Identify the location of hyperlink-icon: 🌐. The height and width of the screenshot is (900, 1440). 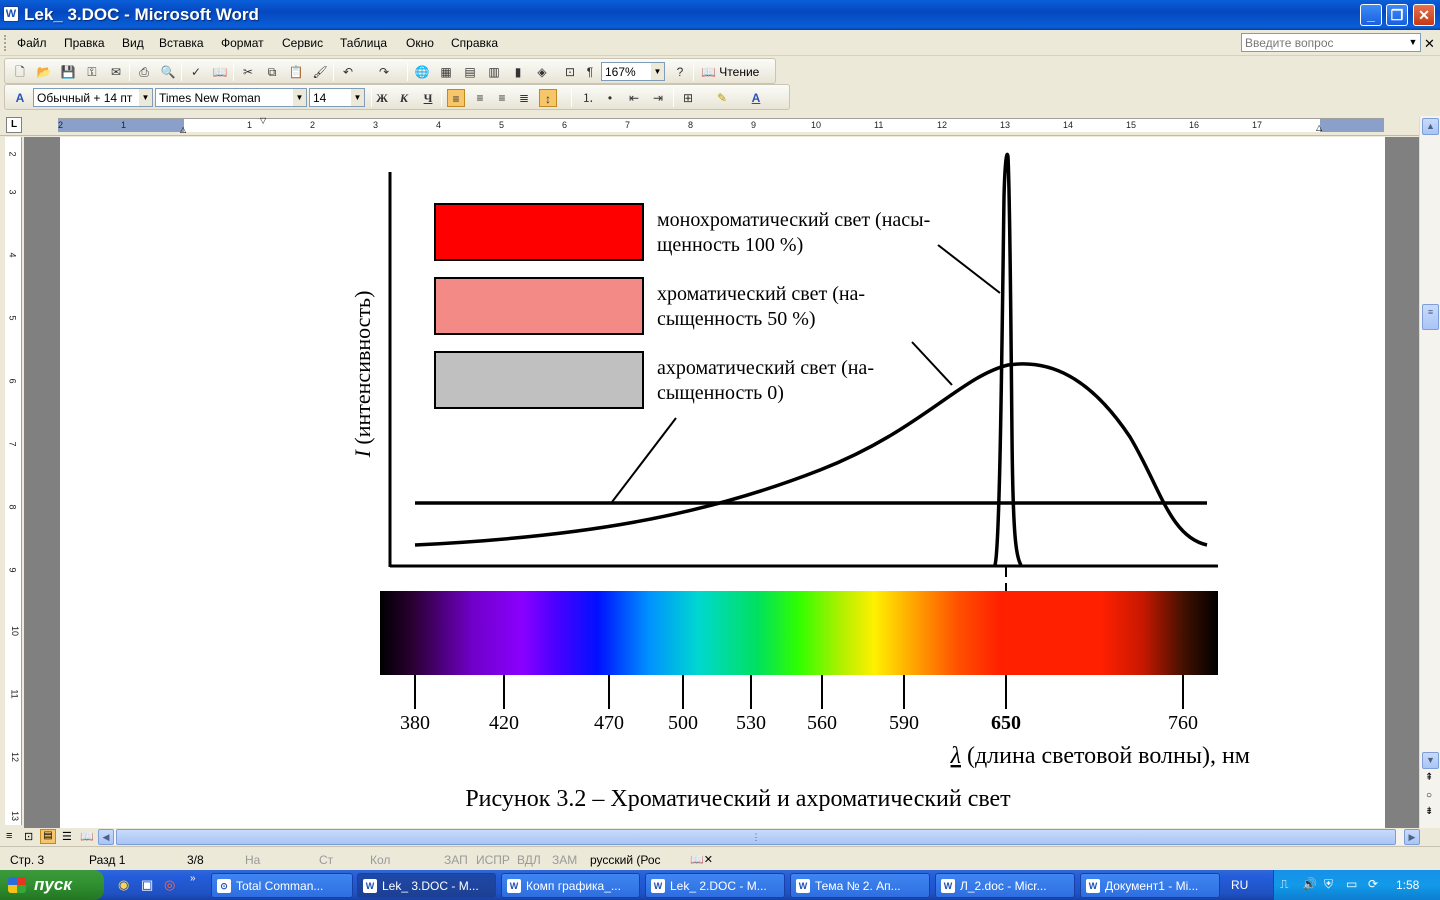
(422, 72).